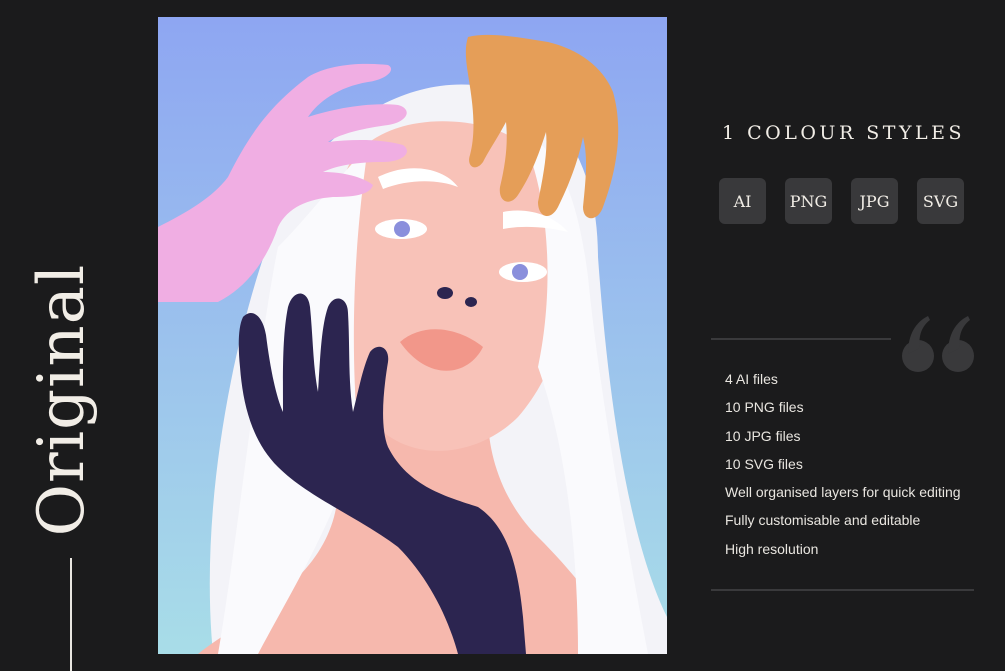 The height and width of the screenshot is (671, 1005). Describe the element at coordinates (62, 400) in the screenshot. I see `vertical-title: Original` at that location.